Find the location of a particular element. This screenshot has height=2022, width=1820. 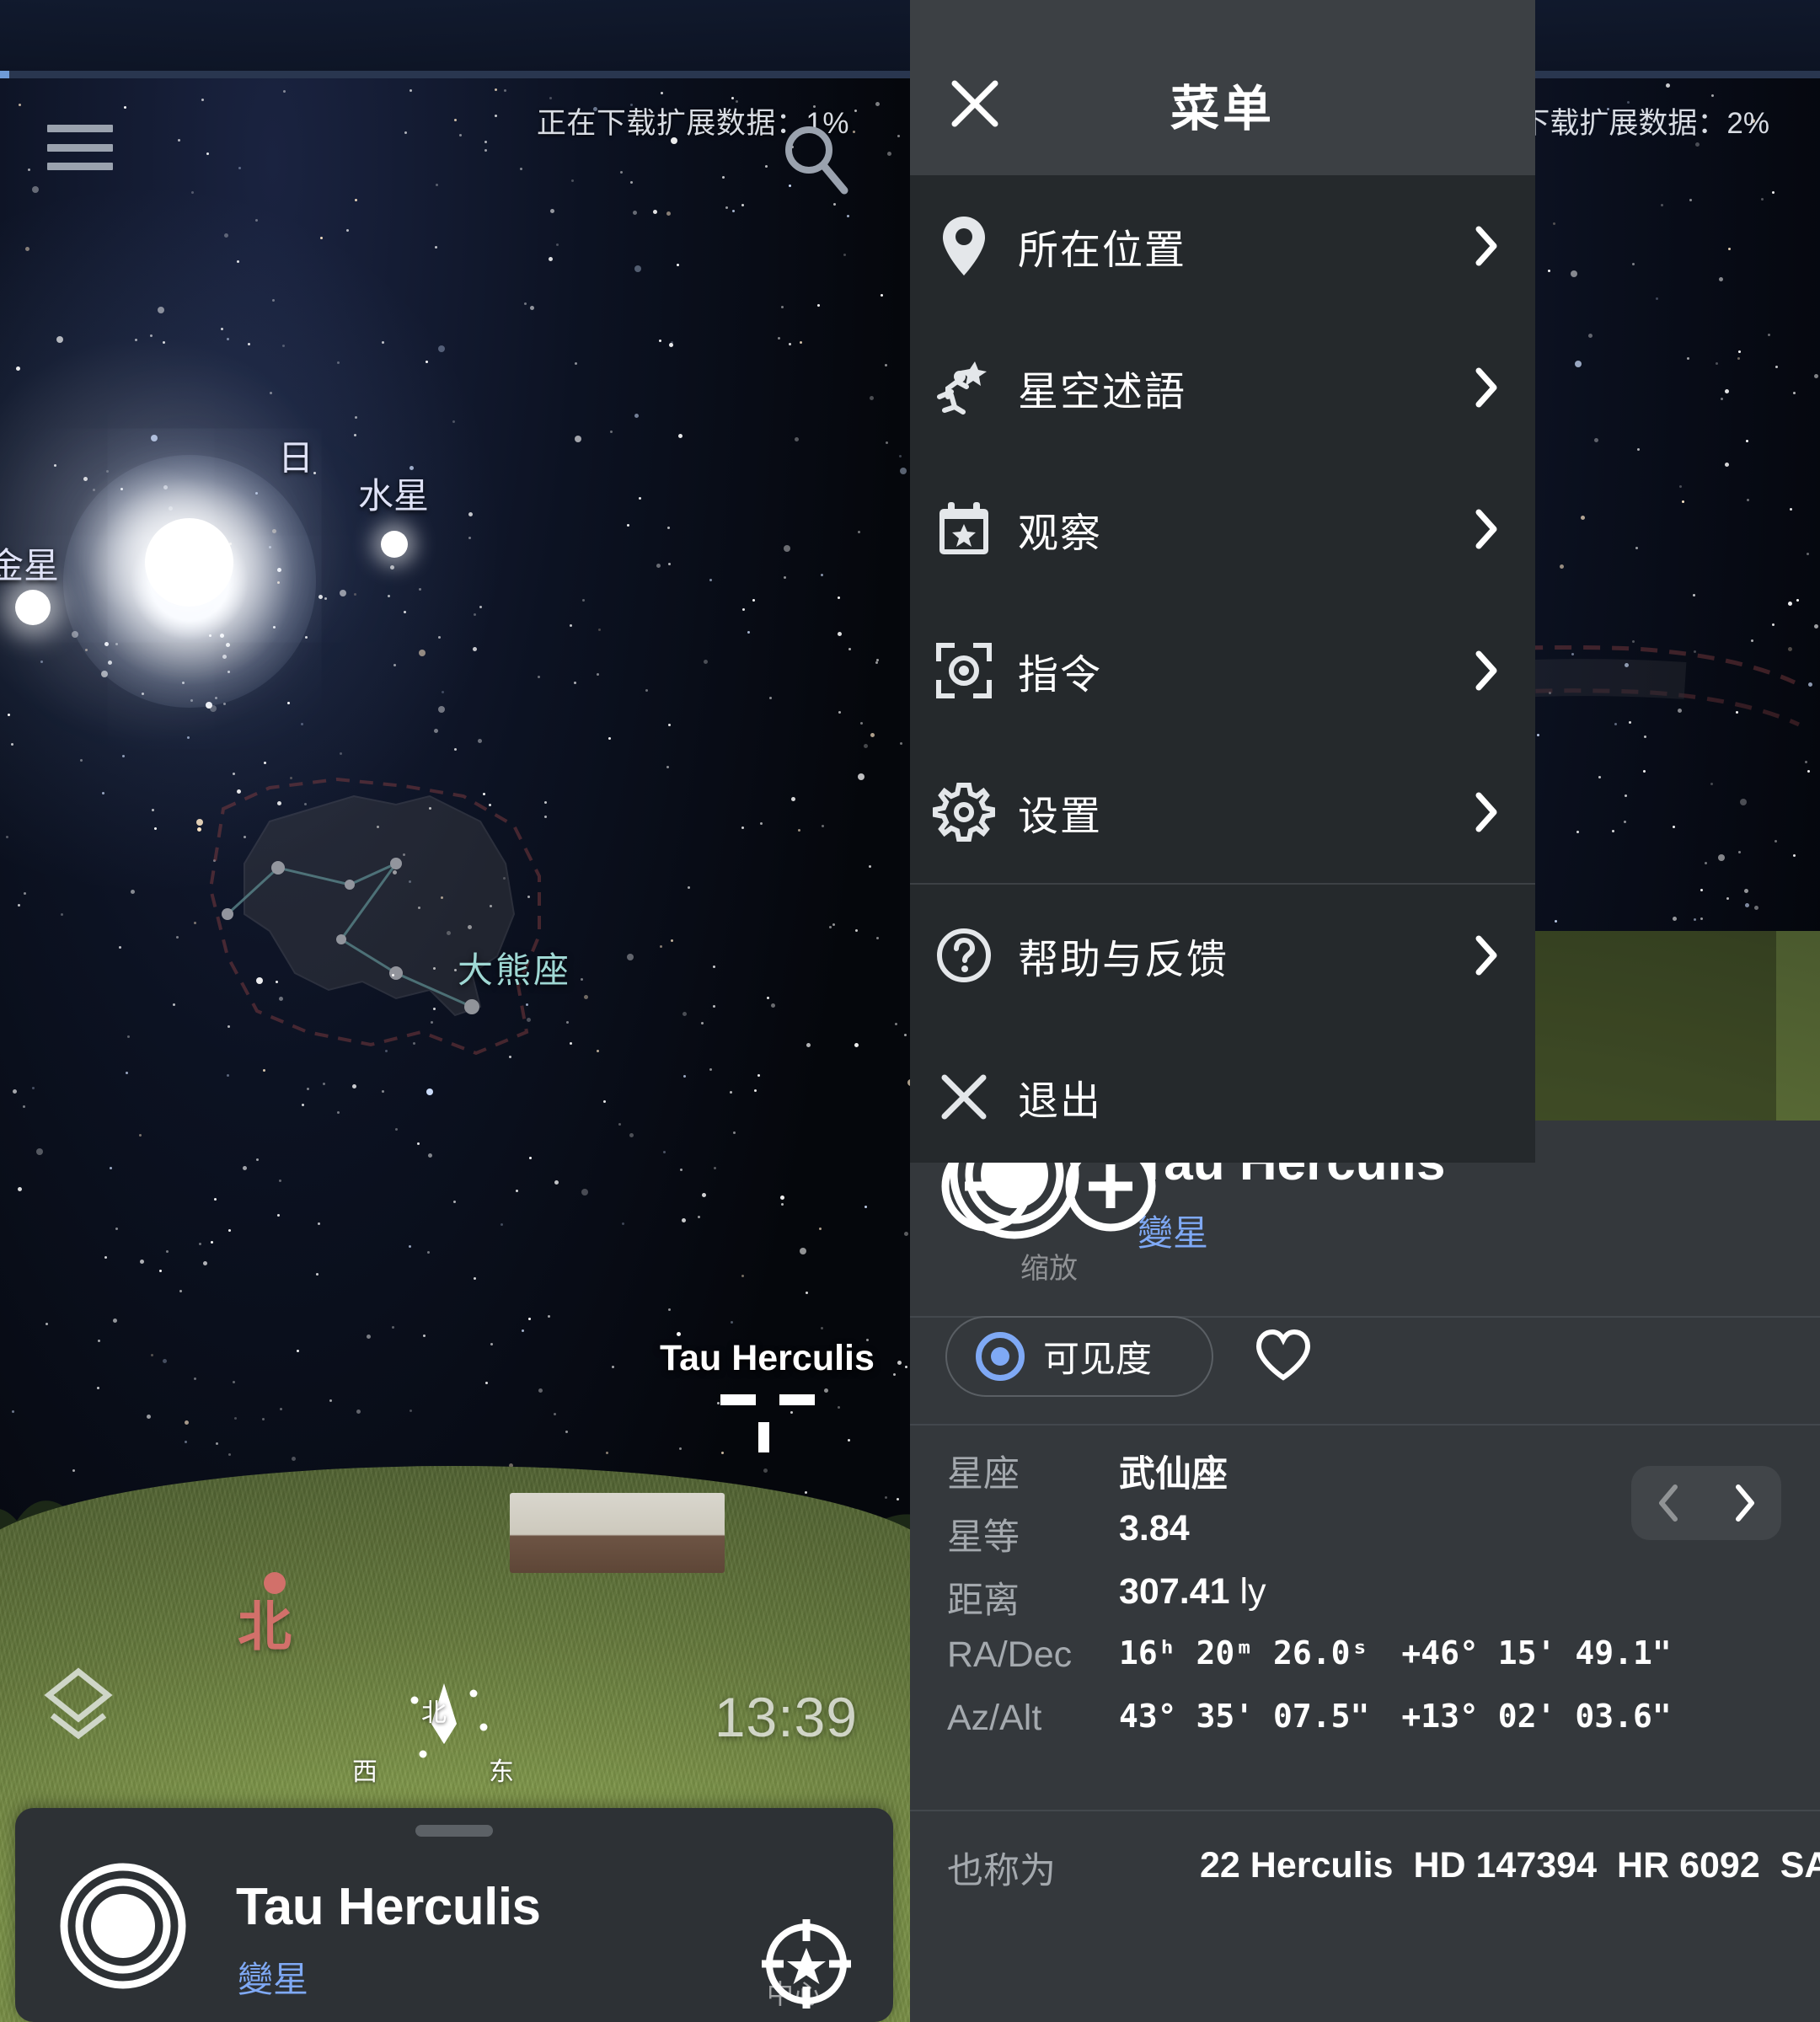

property-value: 43° 35' 07.5" +13° 02' 03.6" is located at coordinates (1395, 1716).